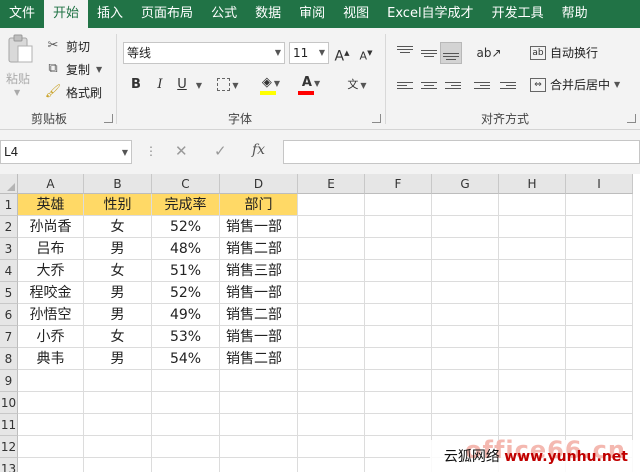 The width and height of the screenshot is (640, 472). What do you see at coordinates (429, 85) in the screenshot?
I see `align-center-icon` at bounding box center [429, 85].